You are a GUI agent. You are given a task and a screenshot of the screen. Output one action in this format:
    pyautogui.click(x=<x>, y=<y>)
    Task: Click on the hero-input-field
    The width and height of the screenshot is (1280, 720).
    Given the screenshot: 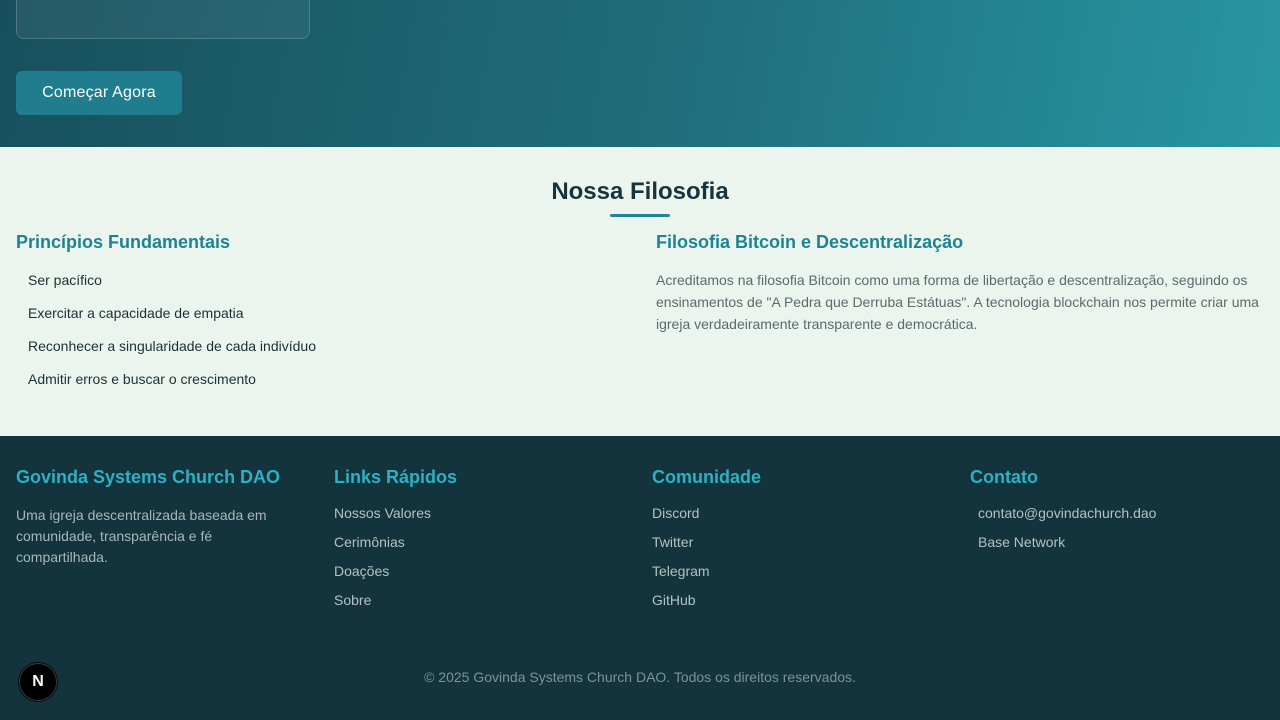 What is the action you would take?
    pyautogui.click(x=163, y=19)
    